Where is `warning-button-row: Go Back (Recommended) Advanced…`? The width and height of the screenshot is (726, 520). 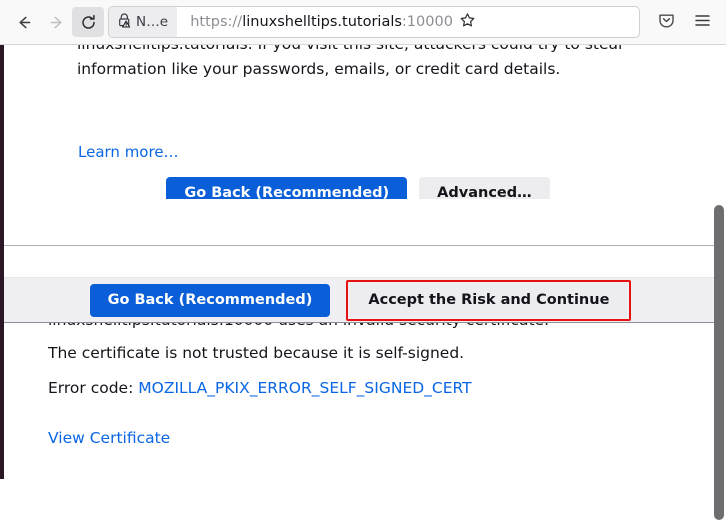
warning-button-row: Go Back (Recommended) Advanced… is located at coordinates (358, 188).